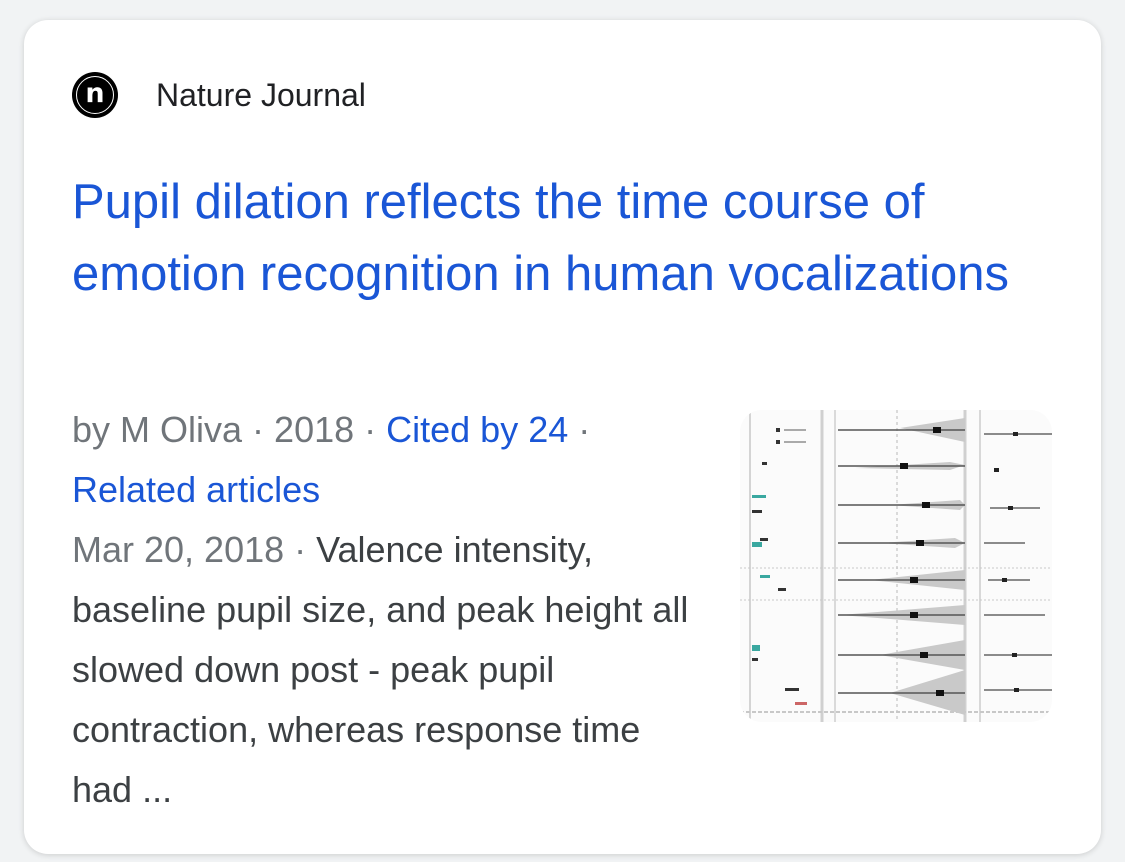  What do you see at coordinates (261, 94) in the screenshot?
I see `source-name: Nature Journal` at bounding box center [261, 94].